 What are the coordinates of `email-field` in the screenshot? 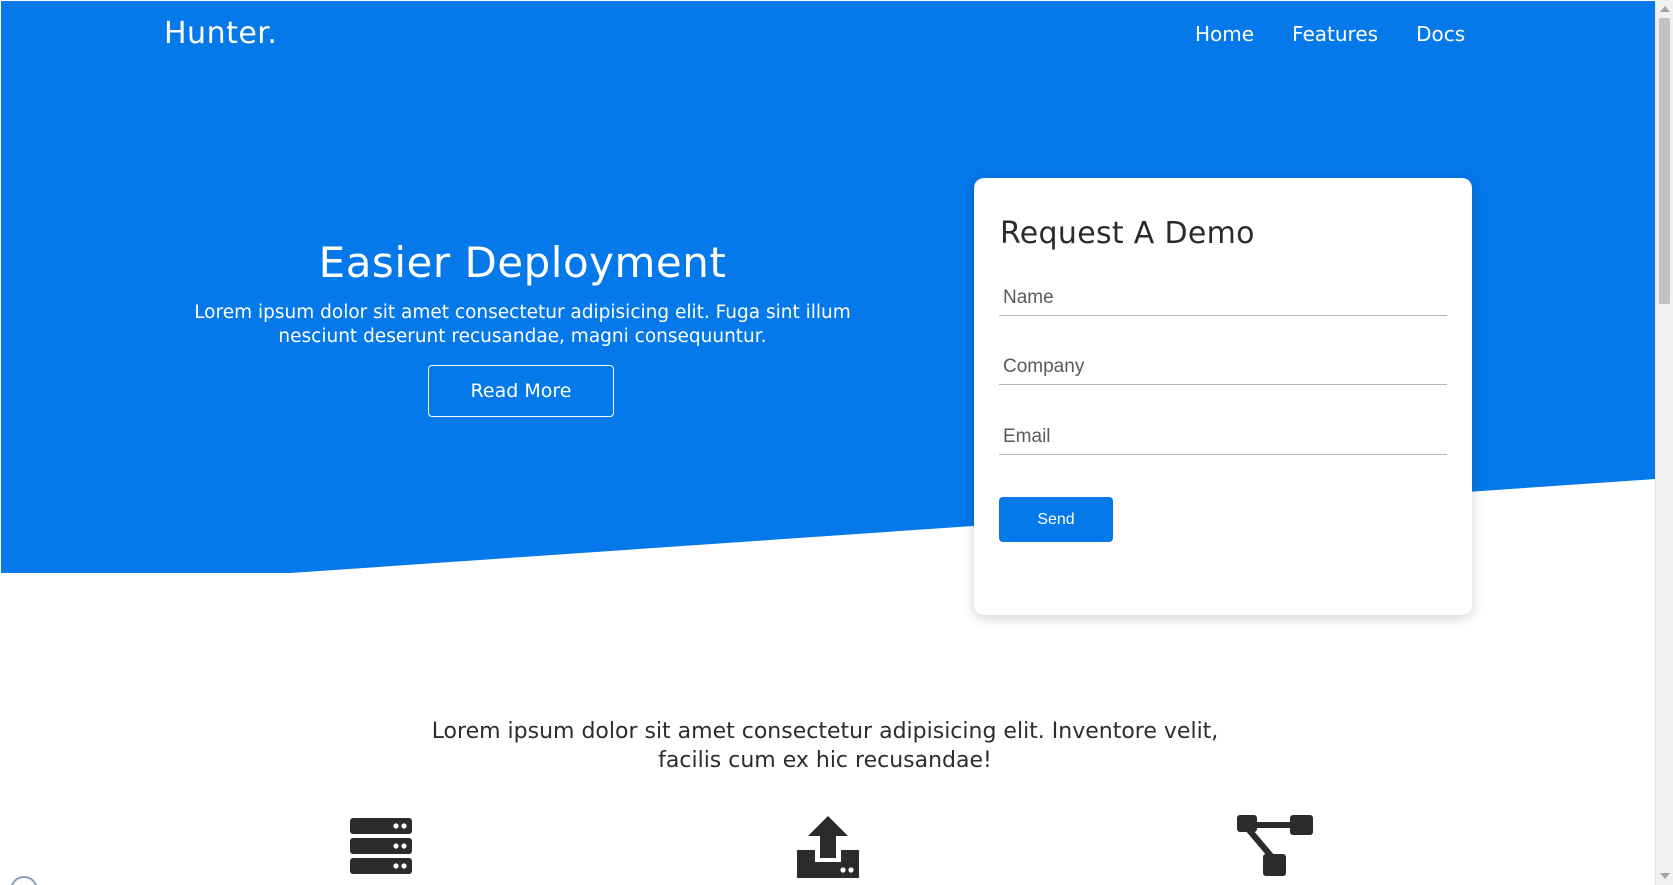 It's located at (1223, 437).